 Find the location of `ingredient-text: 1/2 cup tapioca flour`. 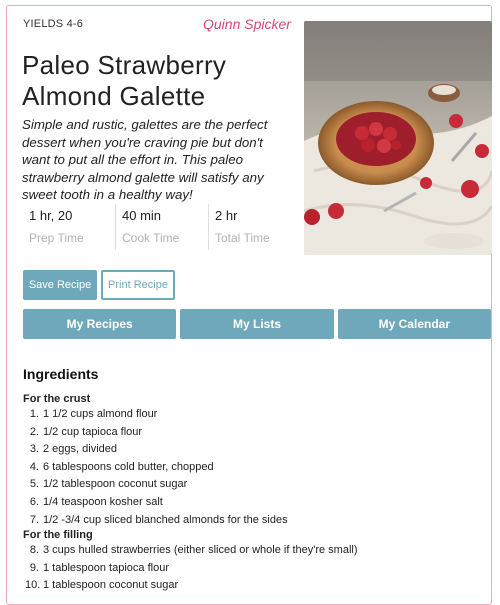

ingredient-text: 1/2 cup tapioca flour is located at coordinates (93, 431).